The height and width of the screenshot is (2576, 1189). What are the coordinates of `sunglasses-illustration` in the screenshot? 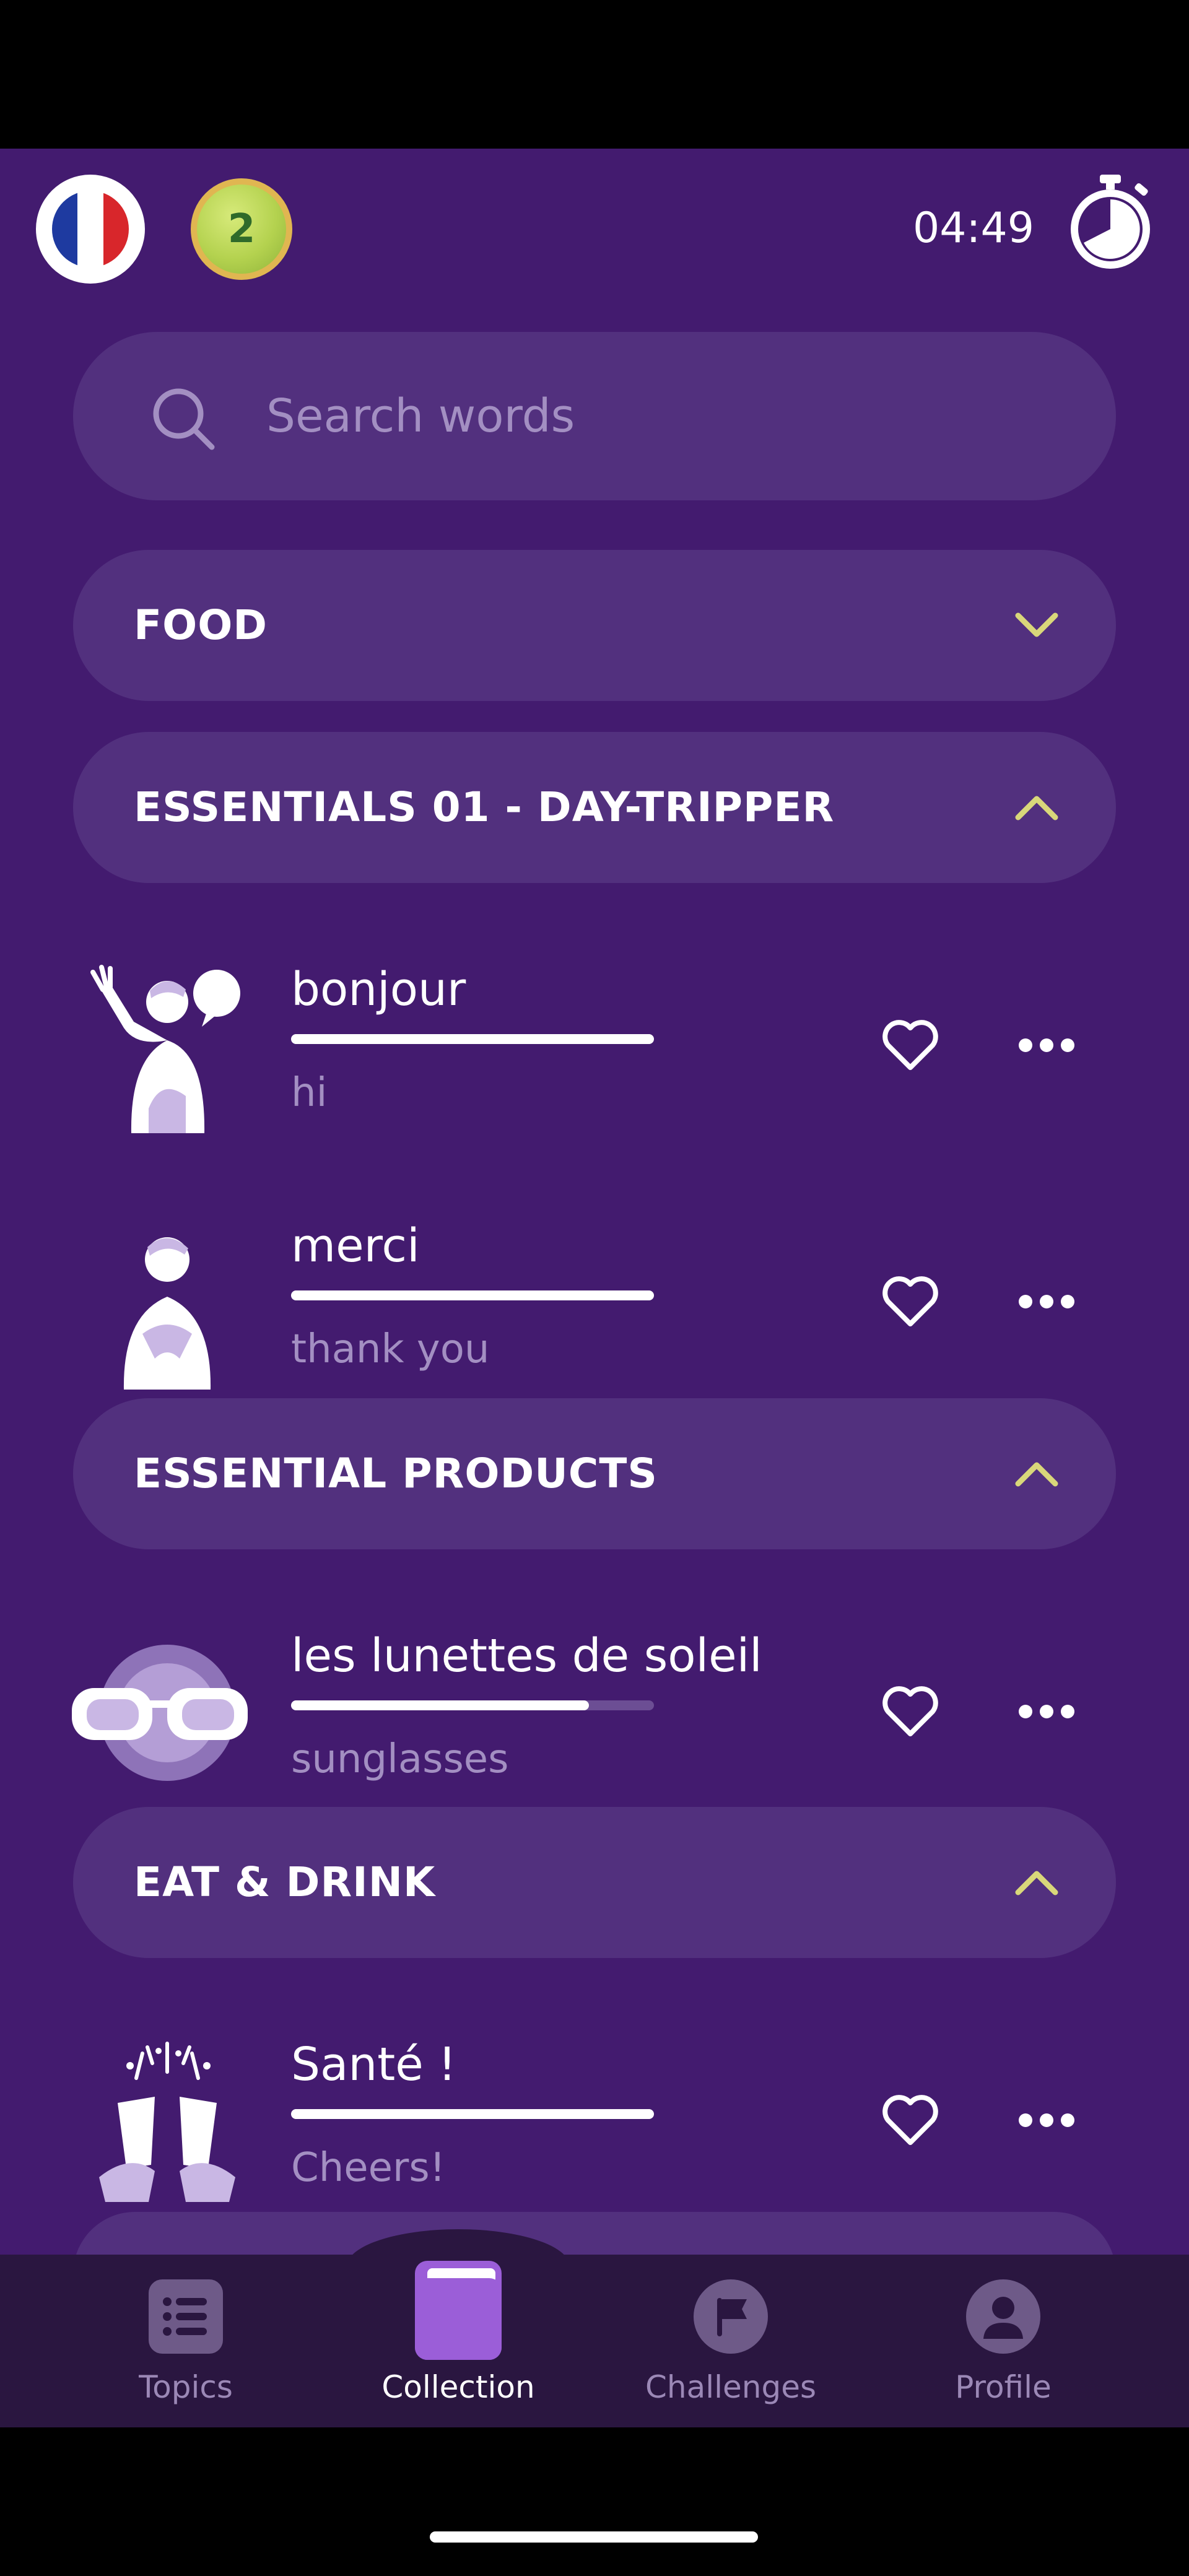 It's located at (160, 1713).